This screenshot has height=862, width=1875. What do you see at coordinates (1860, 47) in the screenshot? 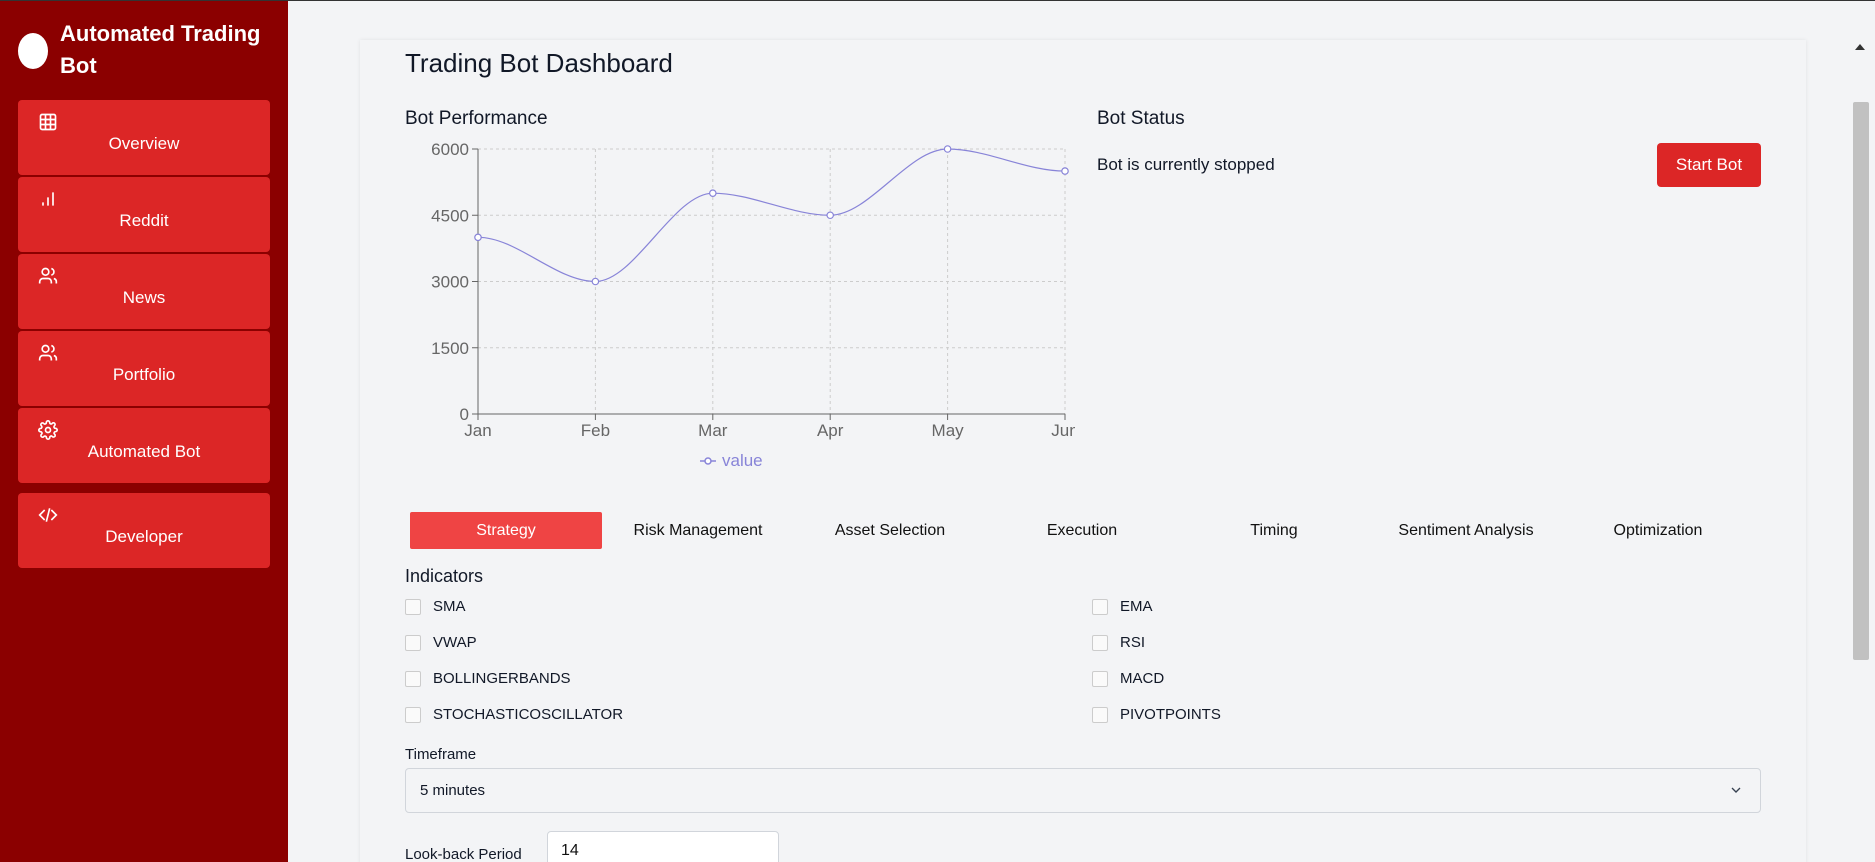
I see `scroll-up-arrow` at bounding box center [1860, 47].